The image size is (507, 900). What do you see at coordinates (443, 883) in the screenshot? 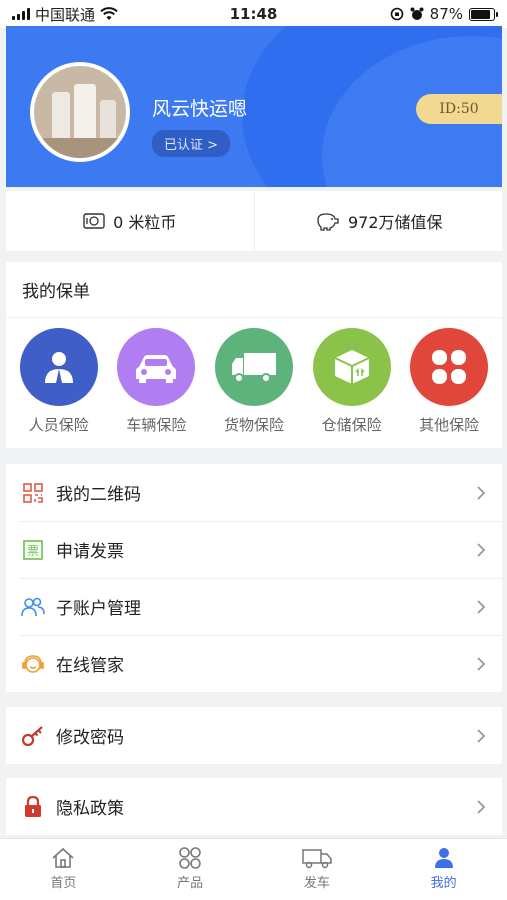
I see `tab-label: 我的` at bounding box center [443, 883].